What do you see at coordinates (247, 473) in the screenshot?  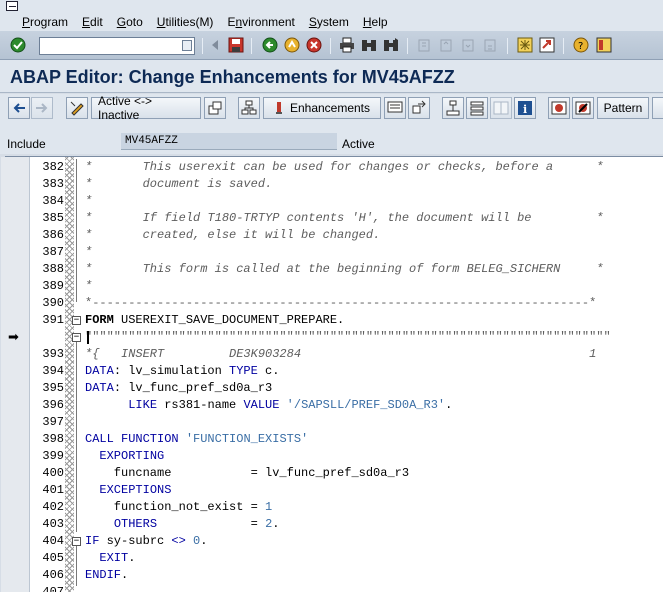 I see `code-line: funcname = lv_func_pref_sd0a_r3` at bounding box center [247, 473].